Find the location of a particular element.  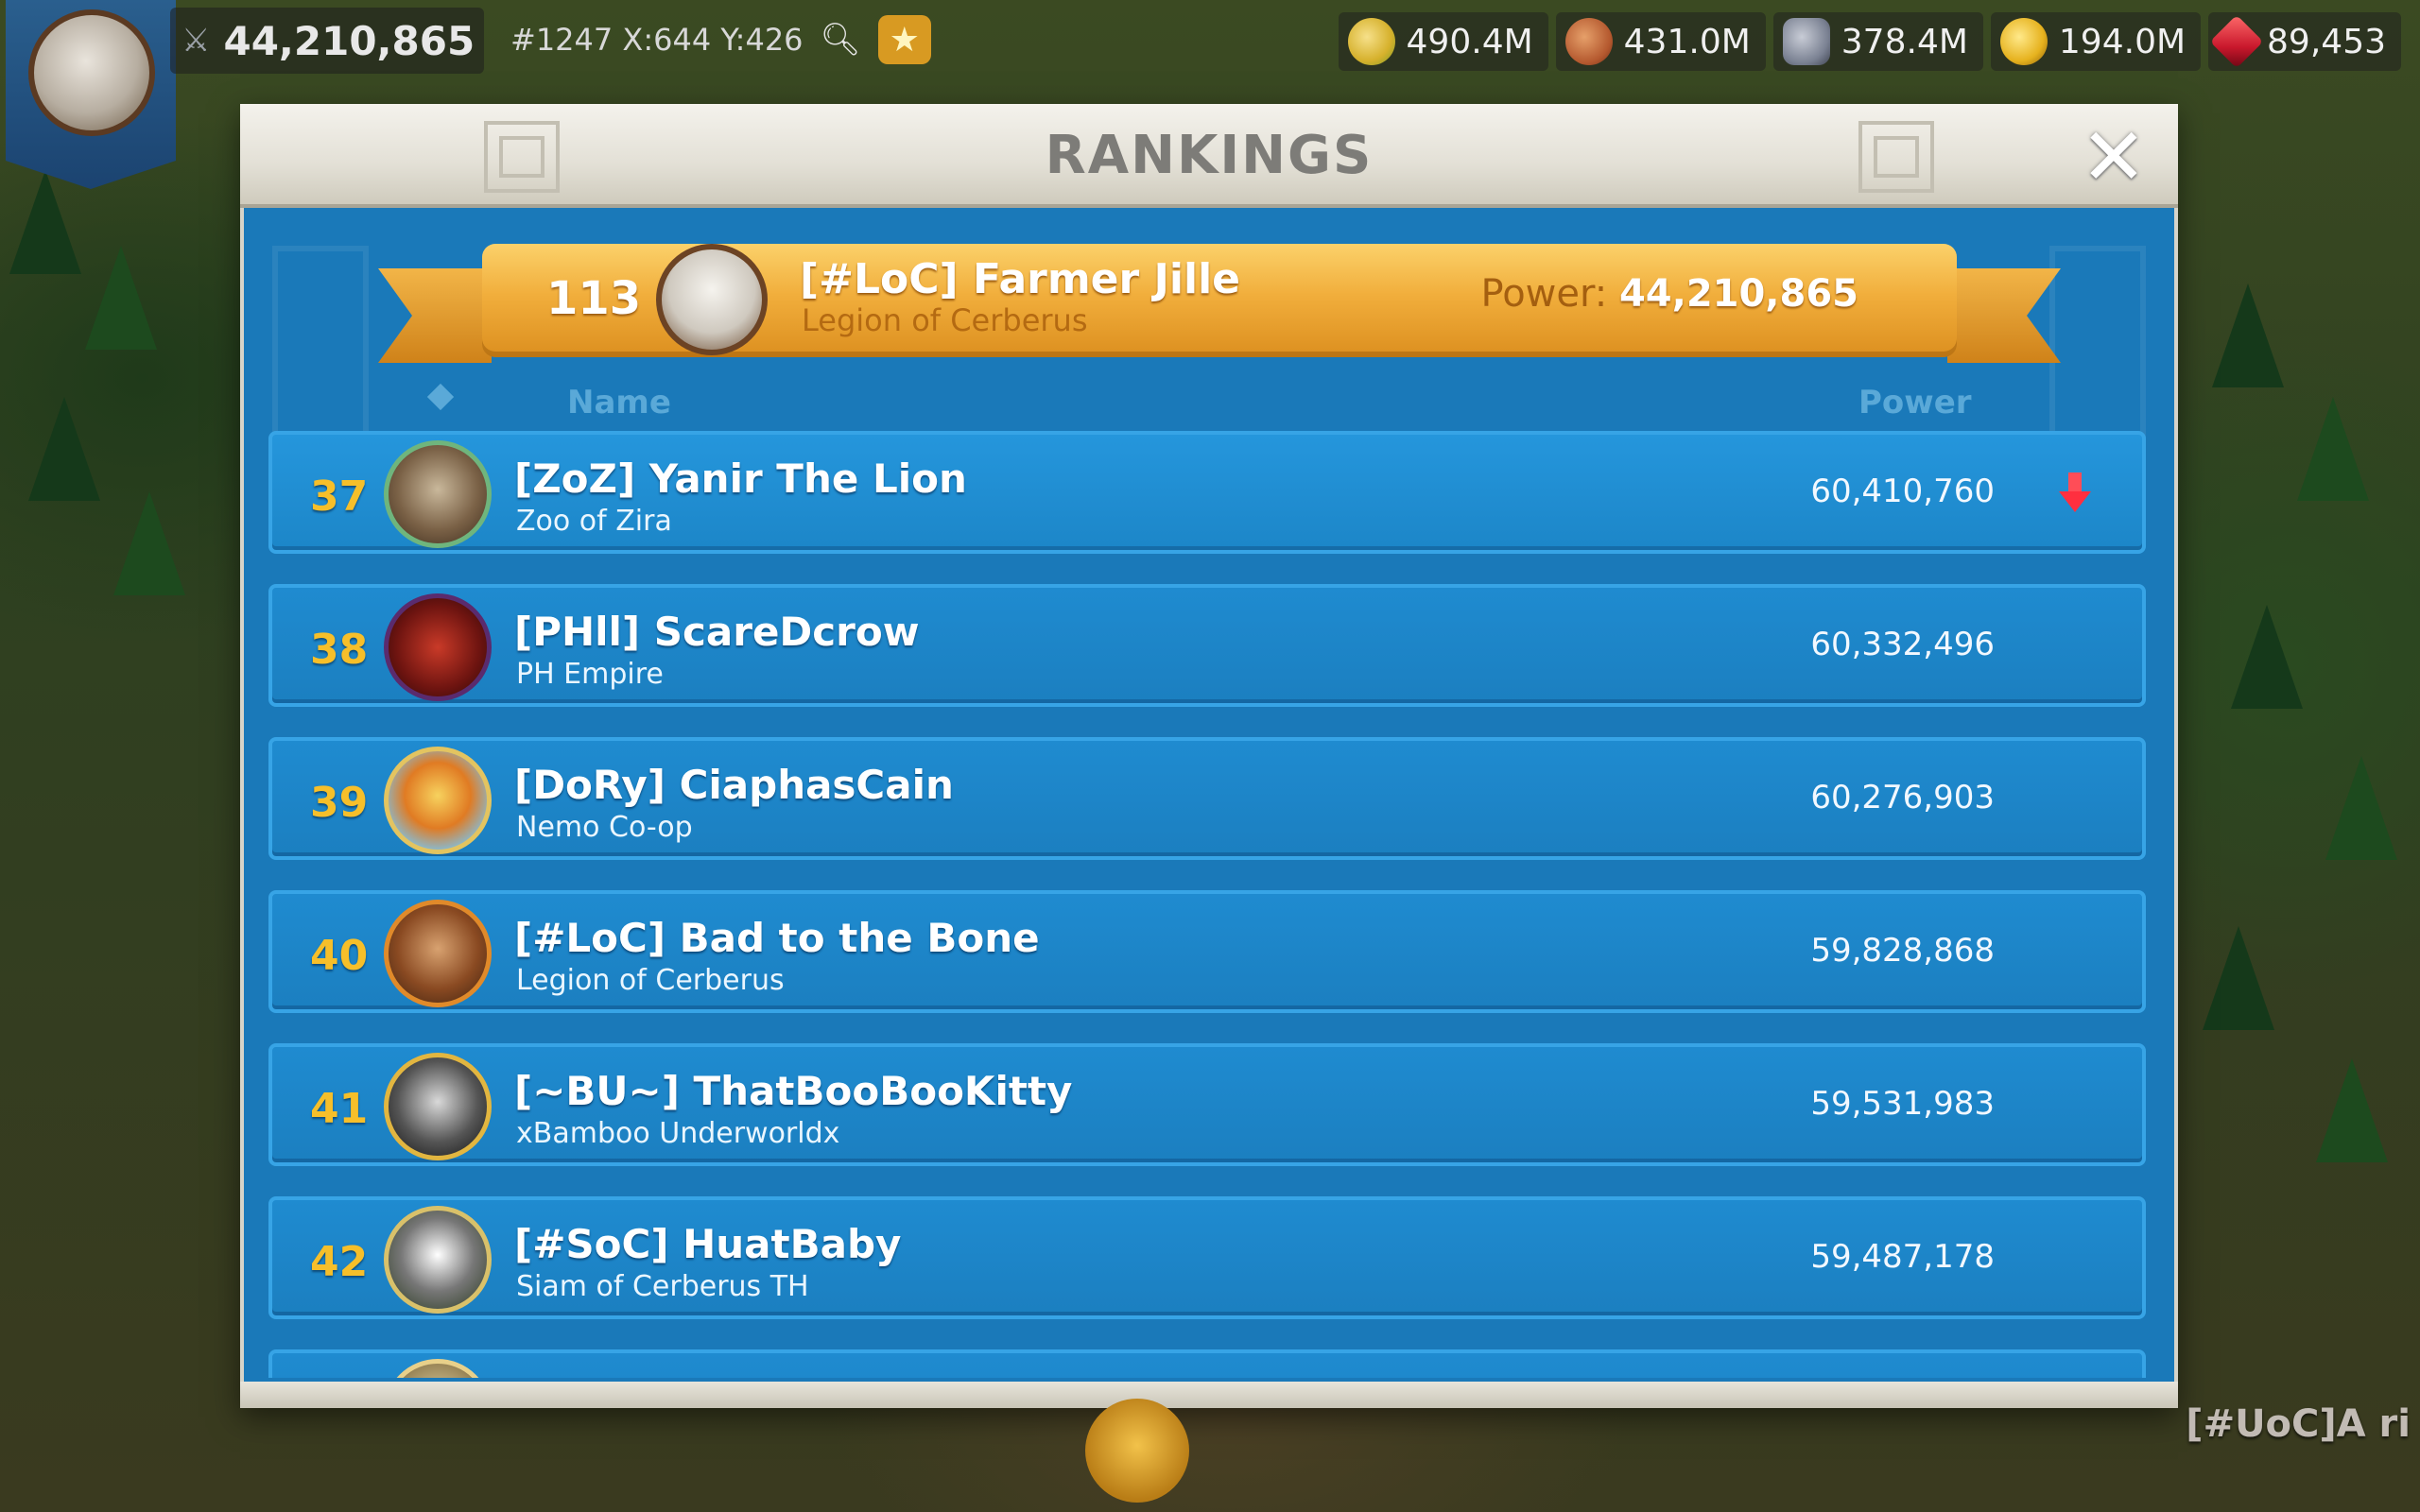

my-alliance-name: Legion of Cerberus is located at coordinates (945, 320).